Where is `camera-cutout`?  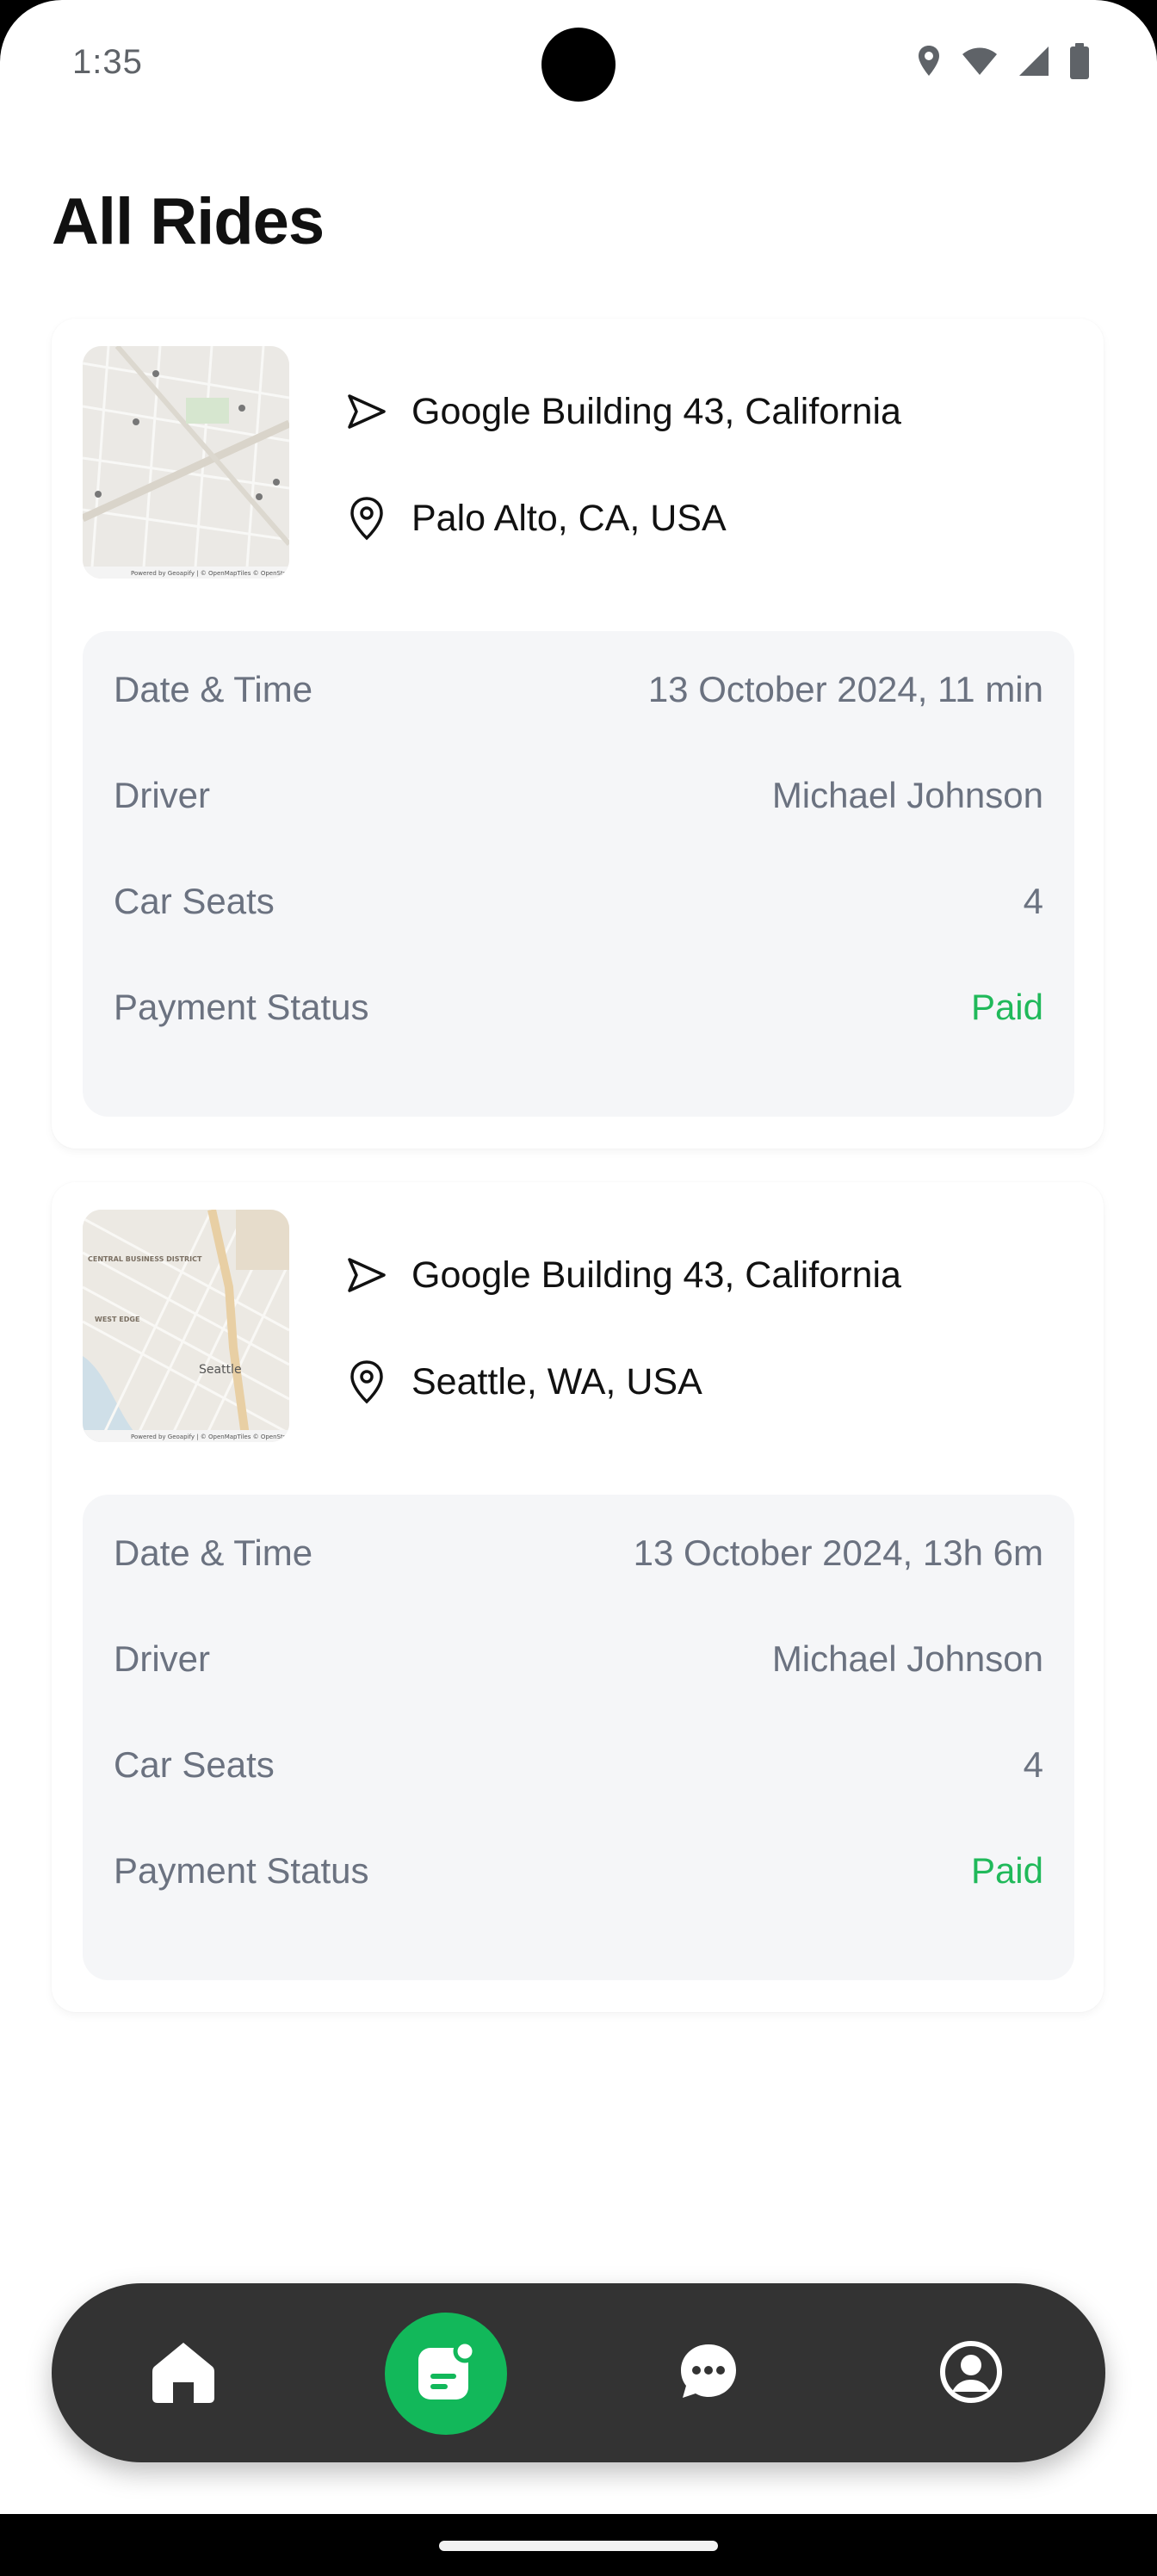
camera-cutout is located at coordinates (579, 65).